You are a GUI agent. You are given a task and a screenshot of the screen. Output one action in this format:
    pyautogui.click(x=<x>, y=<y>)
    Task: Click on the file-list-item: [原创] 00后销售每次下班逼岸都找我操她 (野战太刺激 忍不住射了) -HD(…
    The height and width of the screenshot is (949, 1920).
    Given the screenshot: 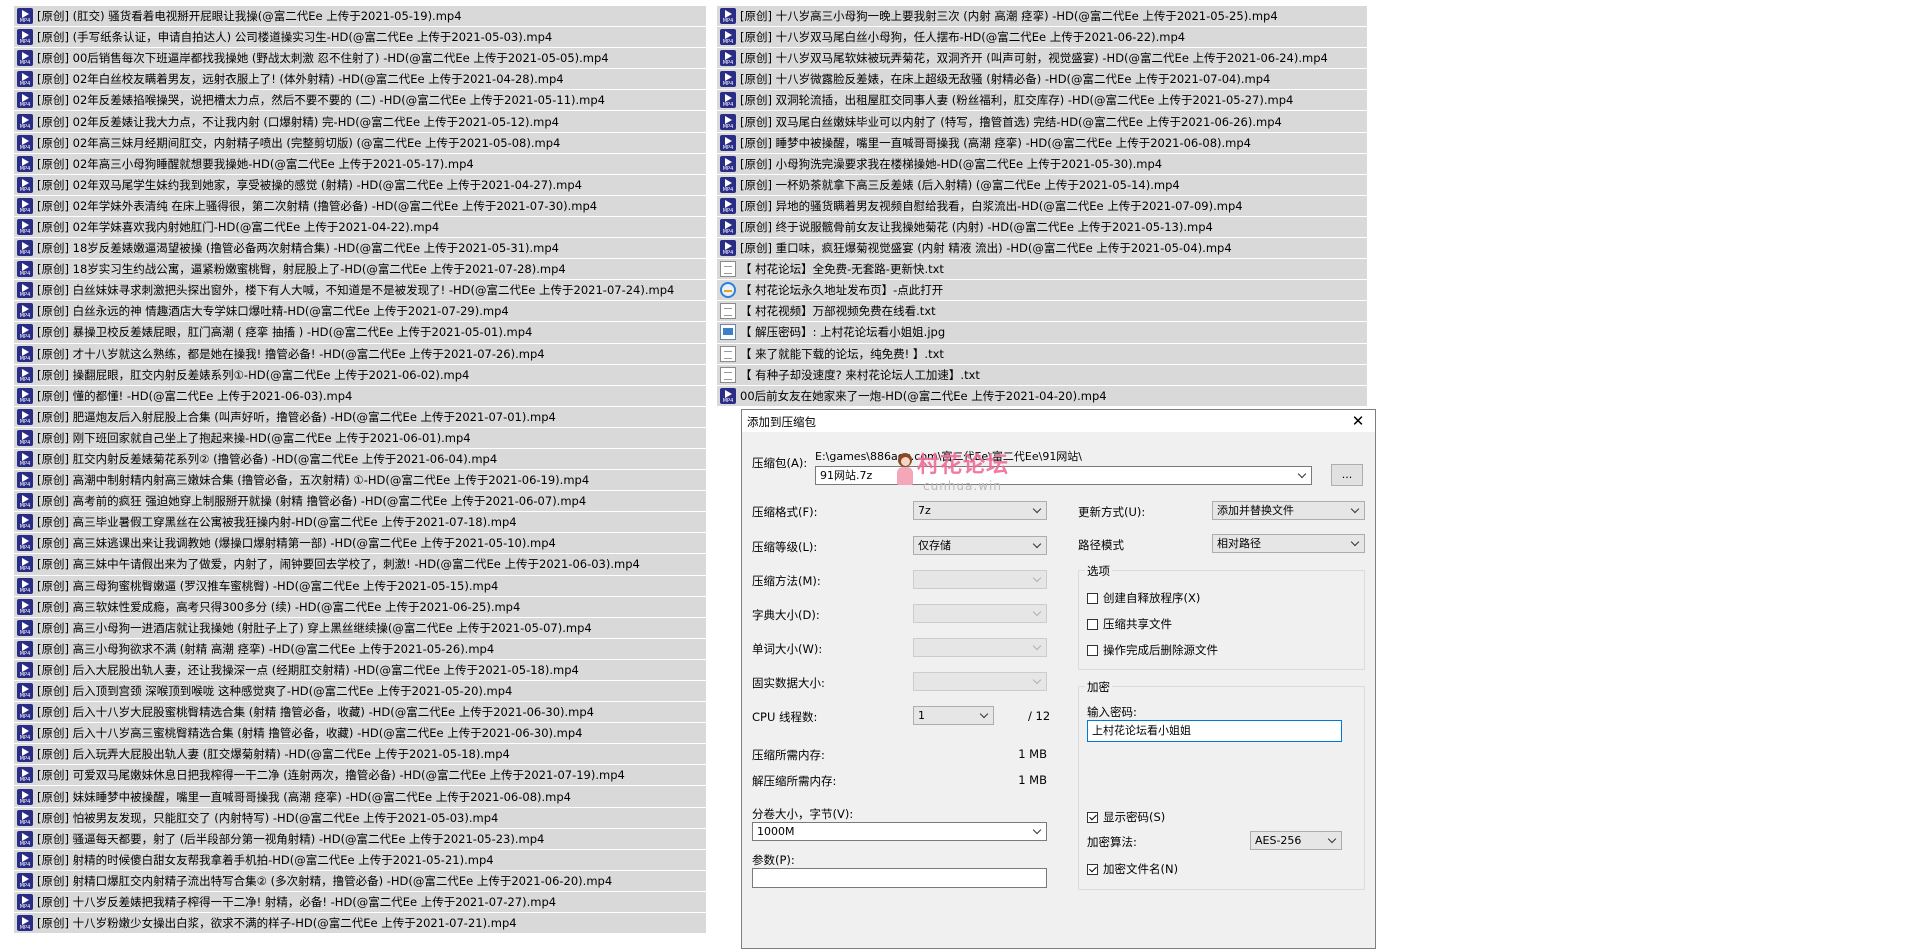 What is the action you would take?
    pyautogui.click(x=360, y=59)
    